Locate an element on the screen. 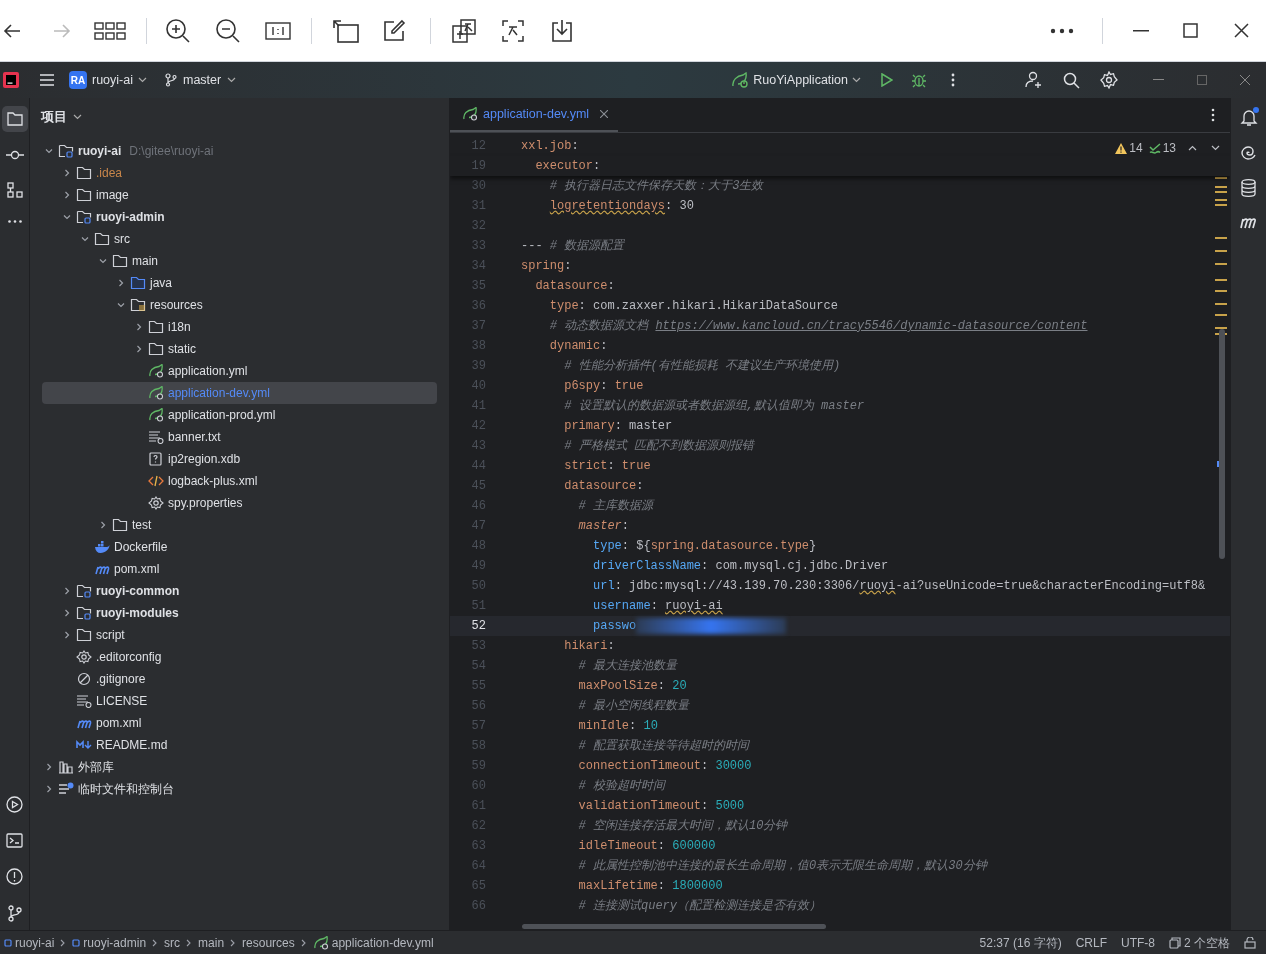  grid-icon is located at coordinates (110, 30).